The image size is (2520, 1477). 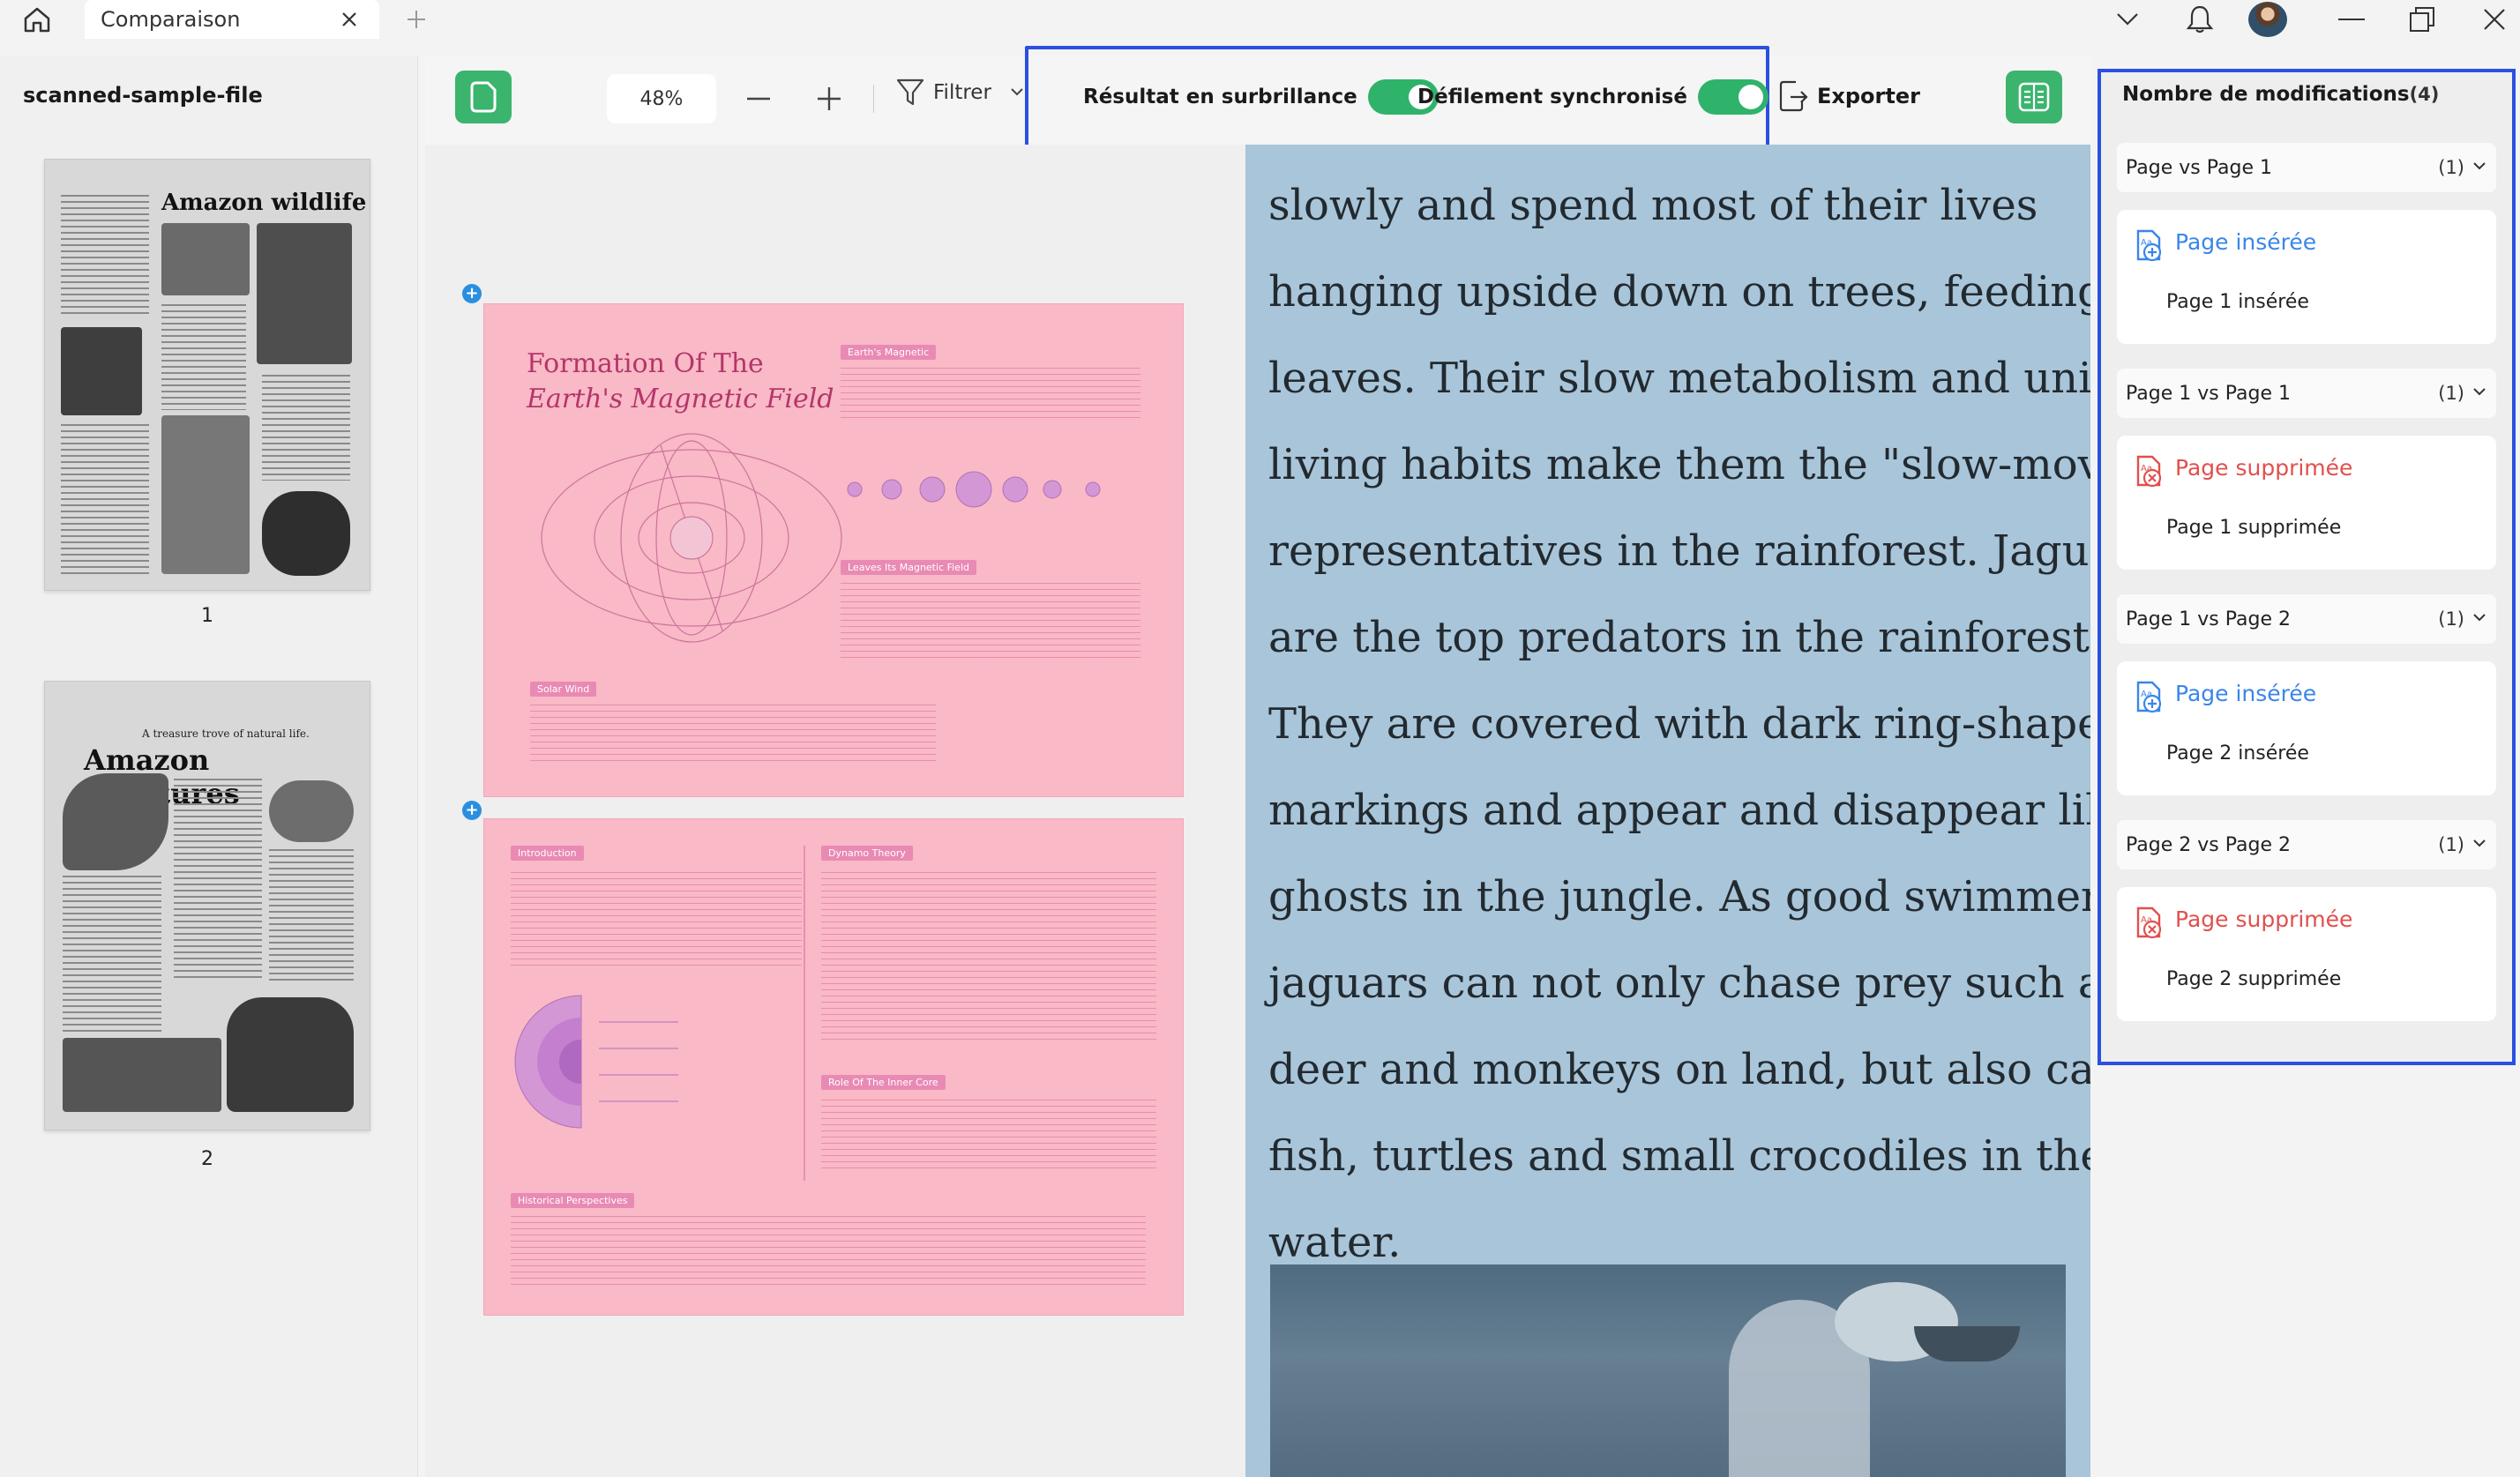 What do you see at coordinates (883, 1082) in the screenshot?
I see `section-chip: Role Of The Inner Core` at bounding box center [883, 1082].